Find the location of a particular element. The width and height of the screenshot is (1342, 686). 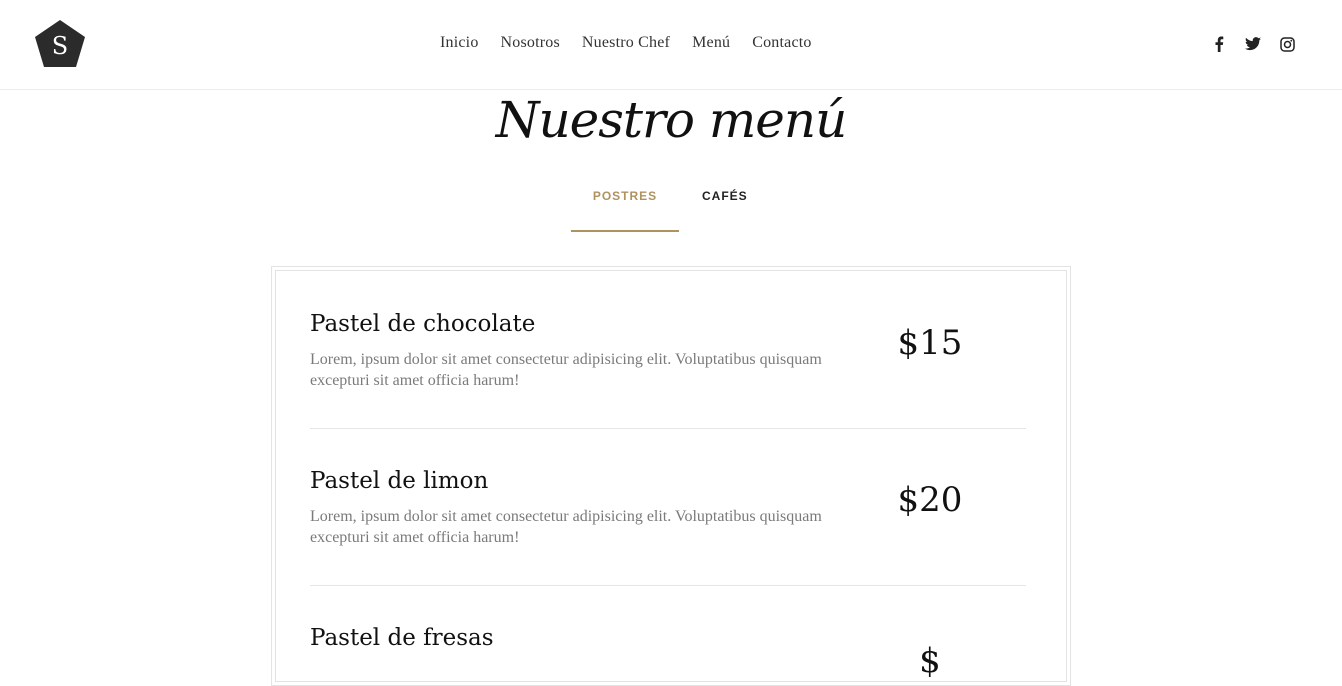

page-title: Nuestro menú is located at coordinates (671, 120).